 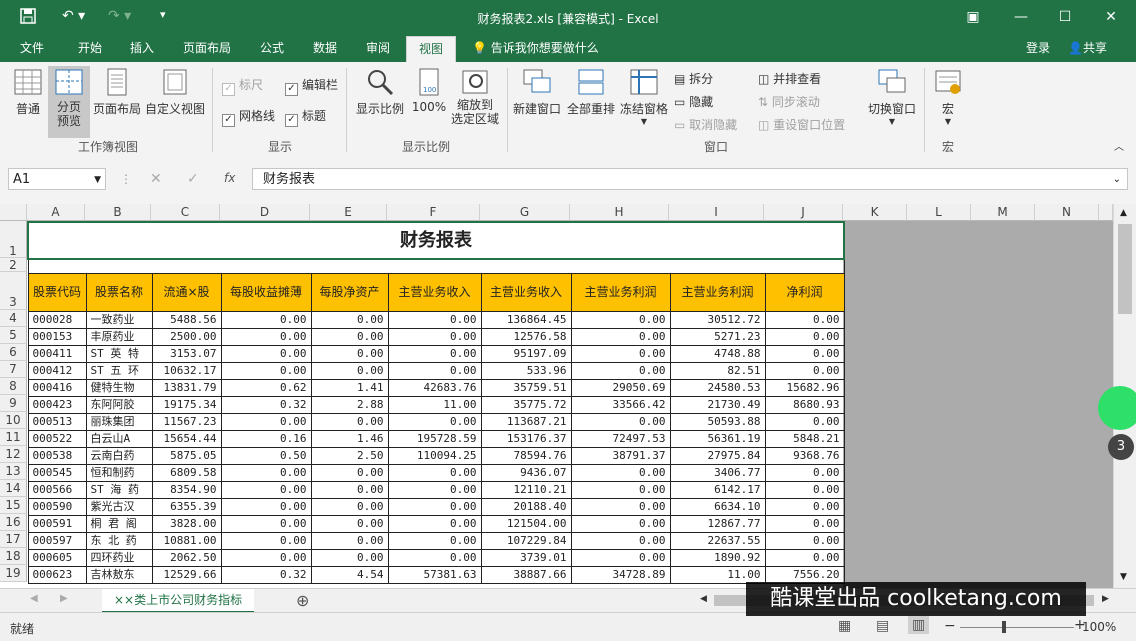 I want to click on value-cell: 82.51, so click(x=717, y=370).